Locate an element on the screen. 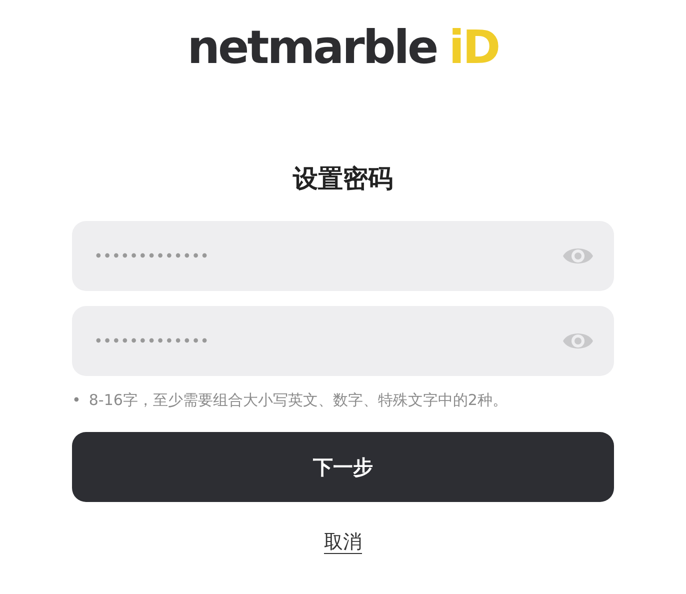 This screenshot has width=686, height=594. logo-text: netmarble is located at coordinates (312, 47).